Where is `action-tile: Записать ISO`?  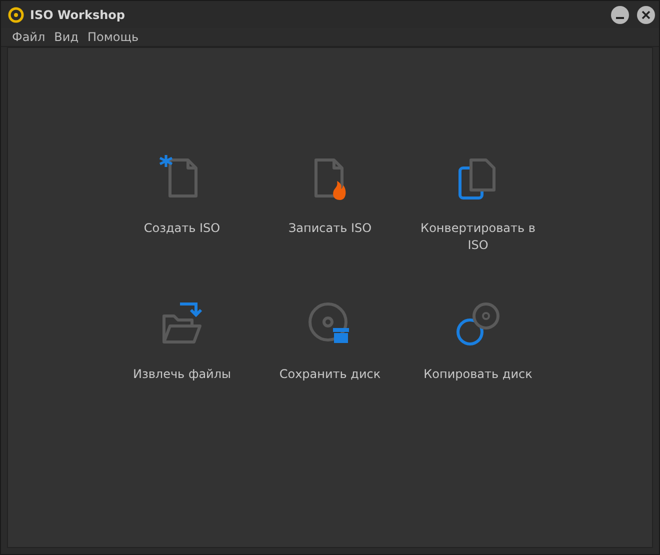 action-tile: Записать ISO is located at coordinates (330, 227).